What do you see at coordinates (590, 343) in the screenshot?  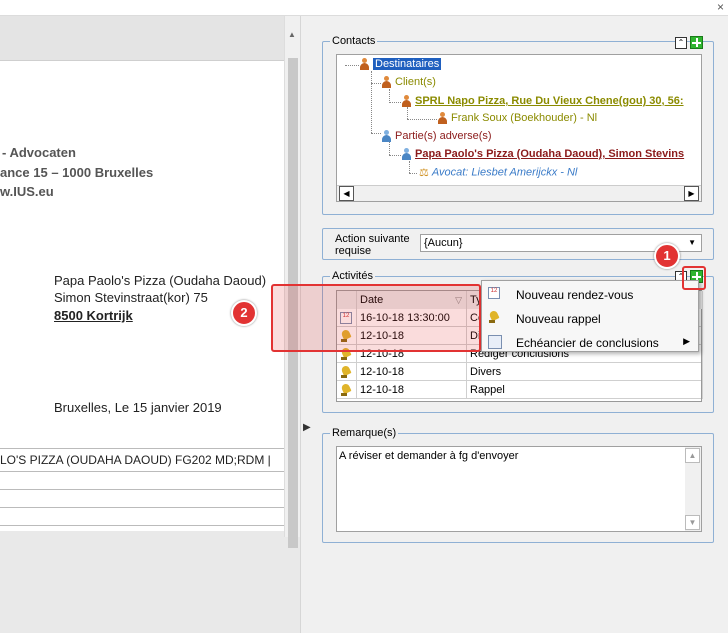 I see `menu-item-echeancier: Echéancier de conclusions ▶` at bounding box center [590, 343].